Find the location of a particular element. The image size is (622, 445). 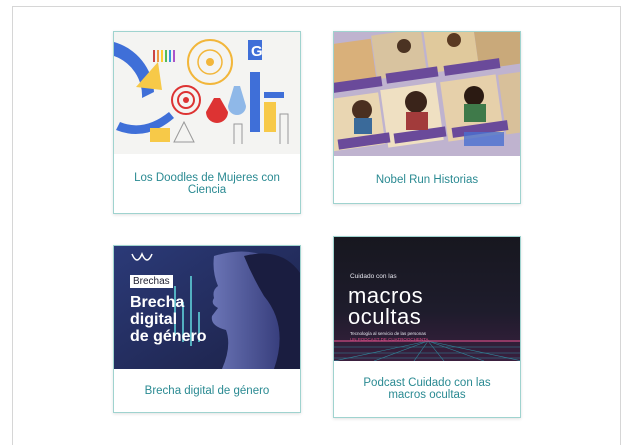

thumbnail-kicker: Cuidado con las is located at coordinates (373, 276).